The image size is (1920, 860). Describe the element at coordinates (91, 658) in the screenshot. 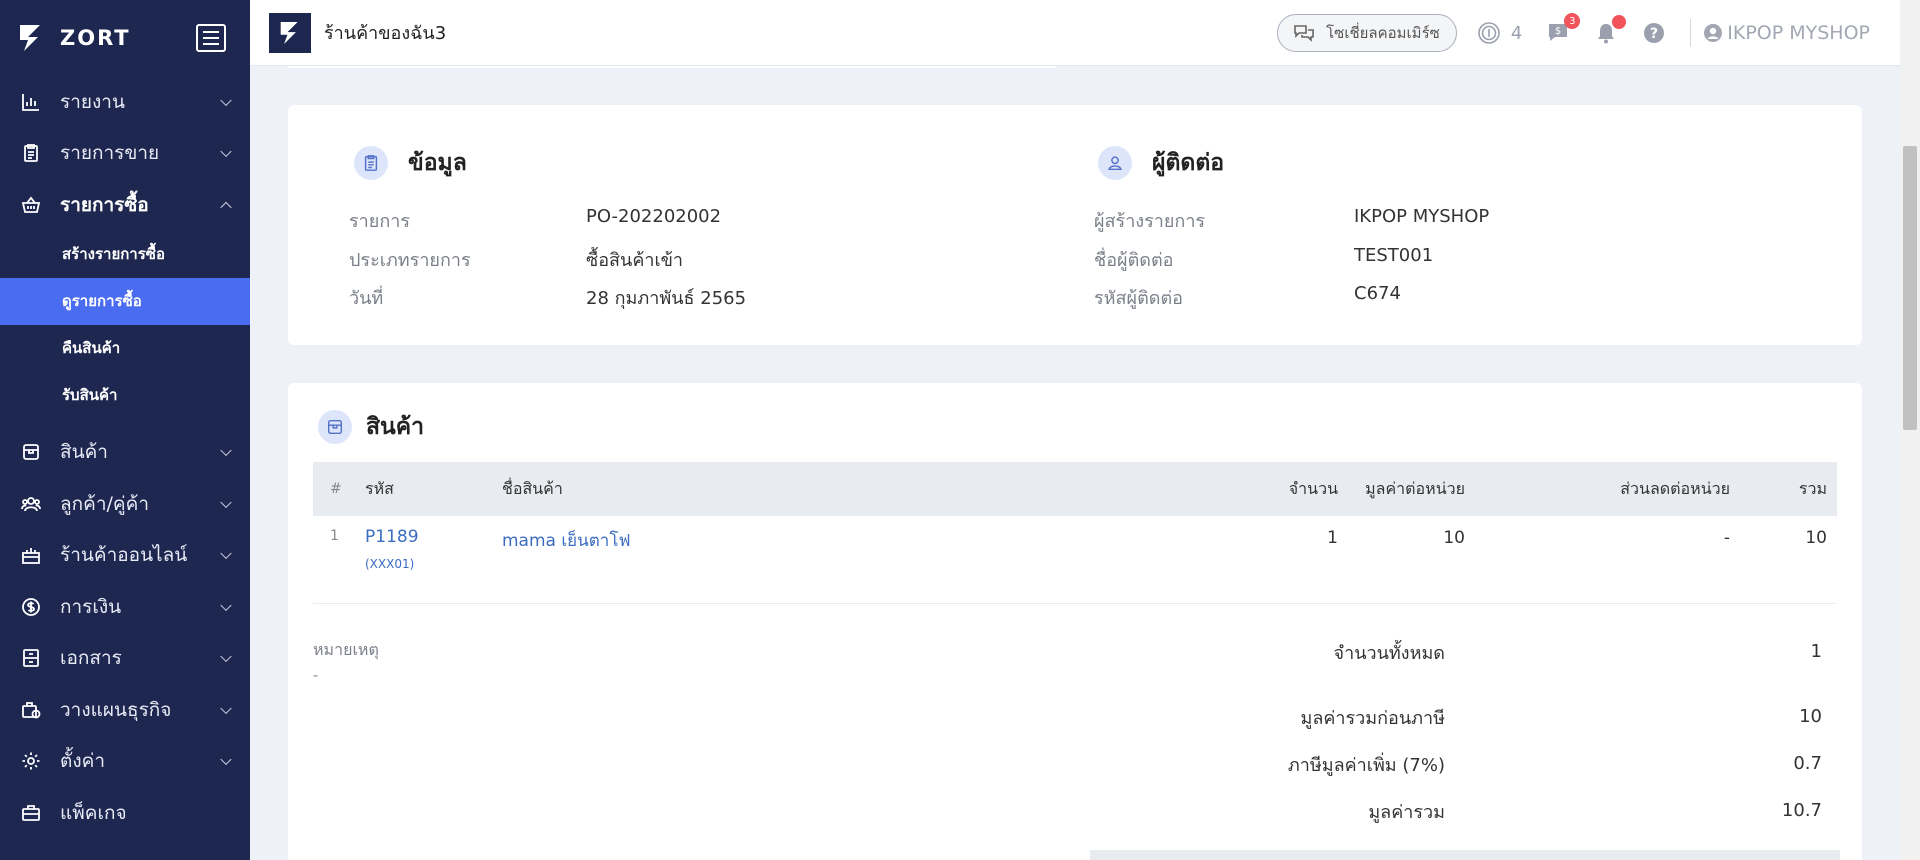

I see `sidebar-item-label: เอกสาร` at that location.